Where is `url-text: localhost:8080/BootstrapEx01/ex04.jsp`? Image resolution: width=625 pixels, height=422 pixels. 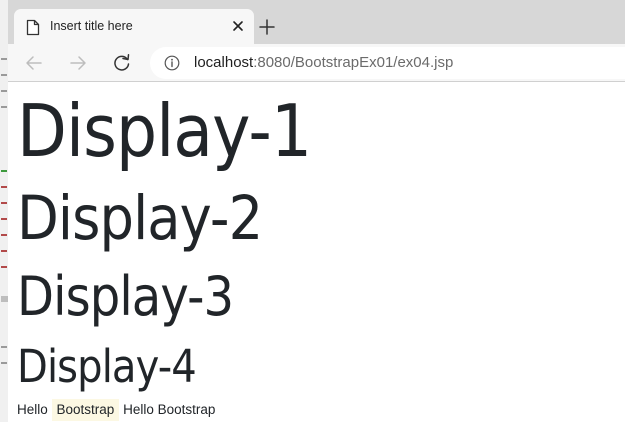
url-text: localhost:8080/BootstrapEx01/ex04.jsp is located at coordinates (323, 62).